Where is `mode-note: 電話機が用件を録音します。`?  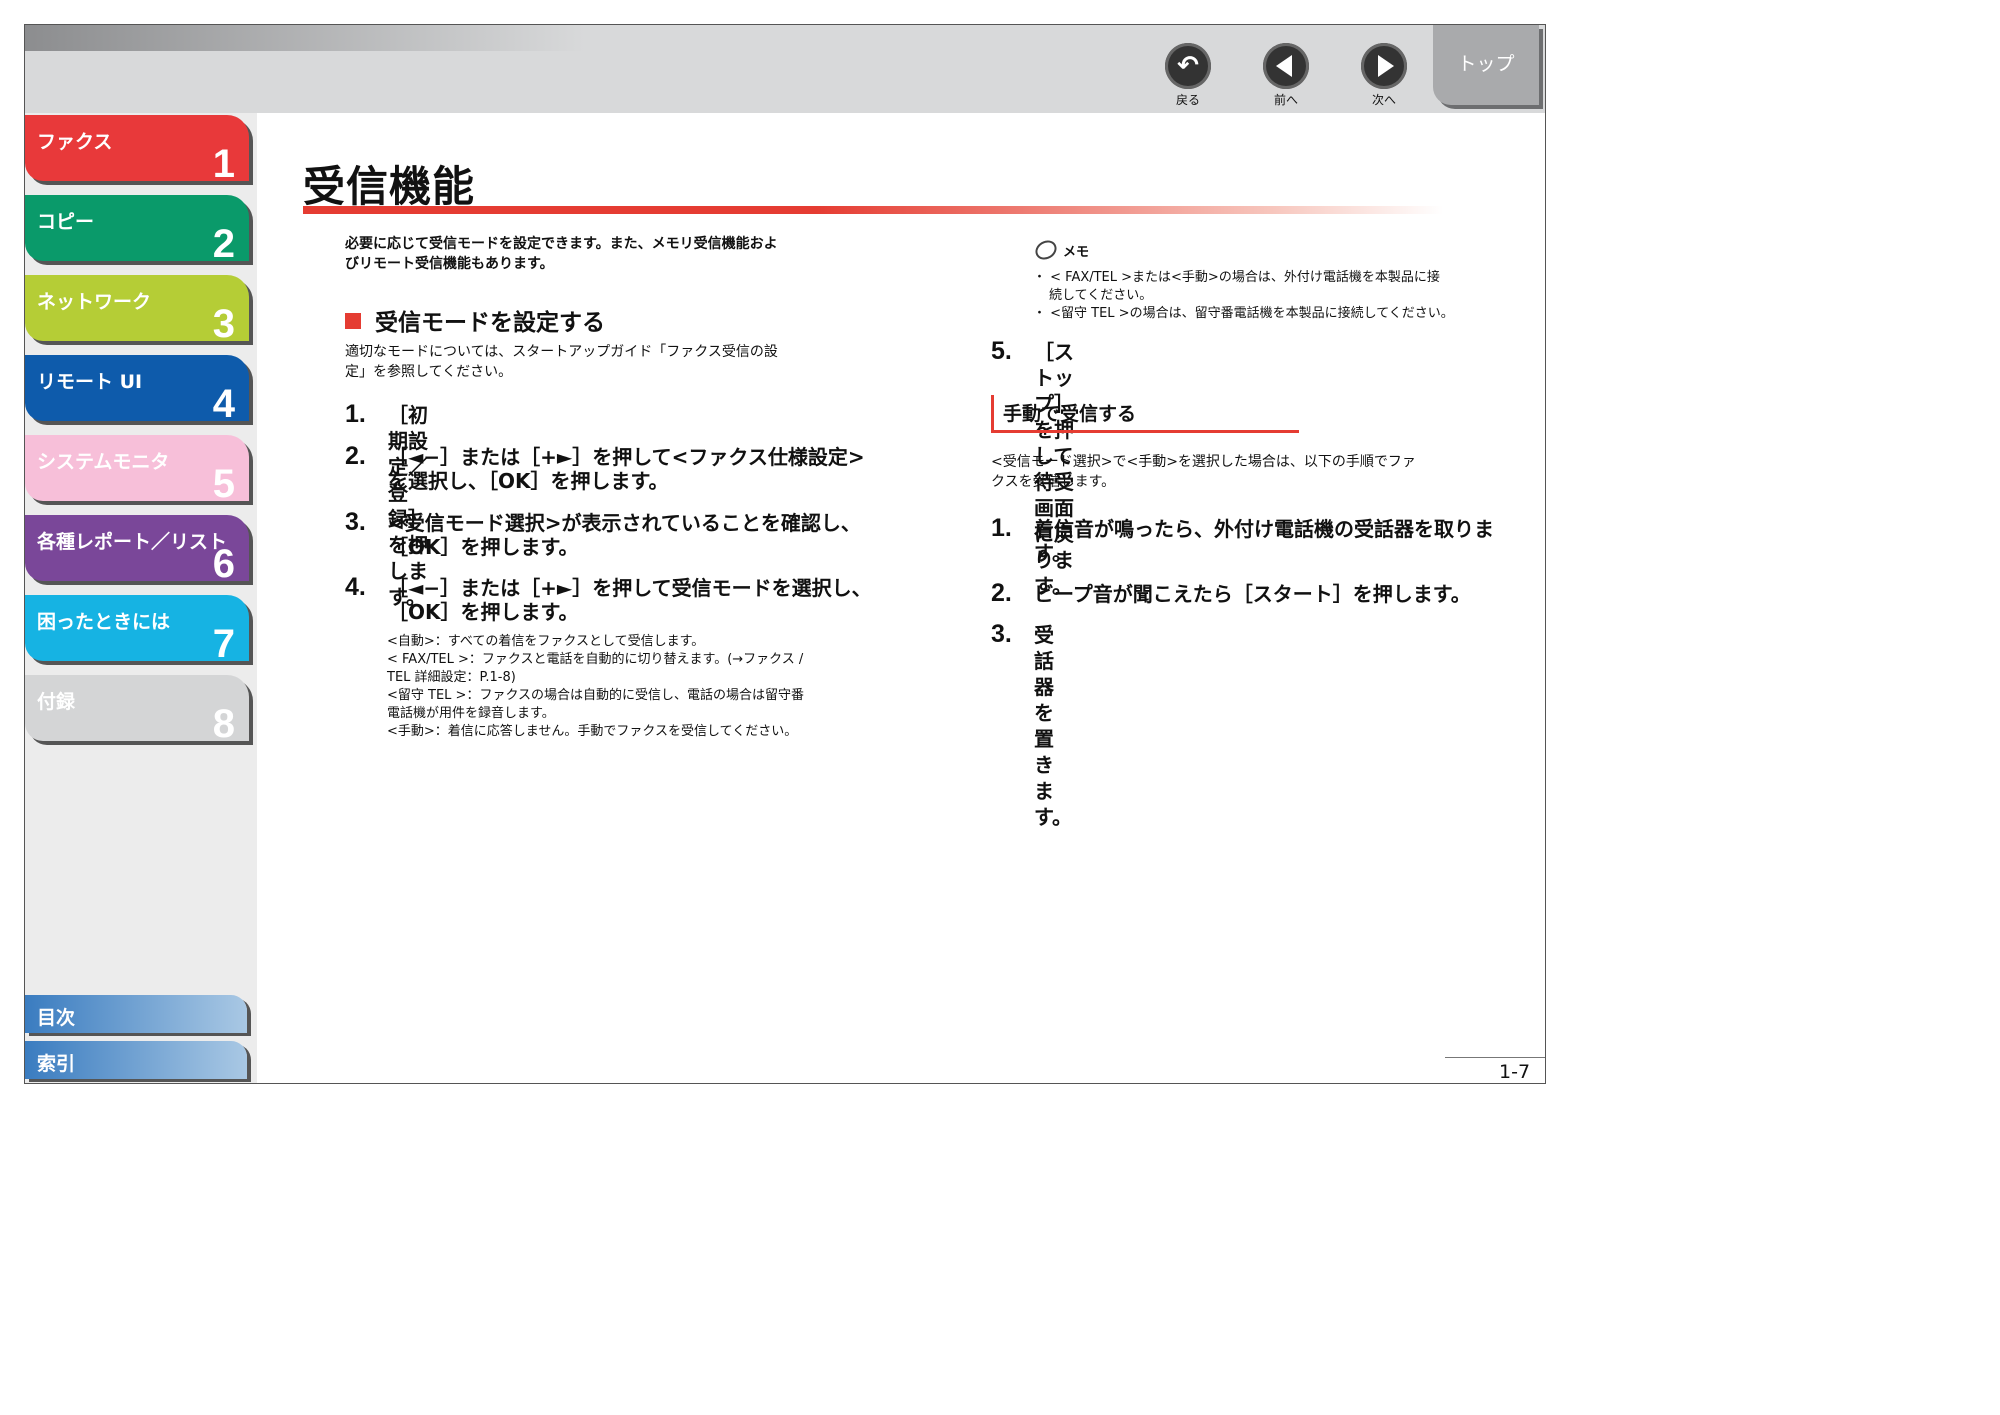 mode-note: 電話機が用件を録音します。 is located at coordinates (471, 713).